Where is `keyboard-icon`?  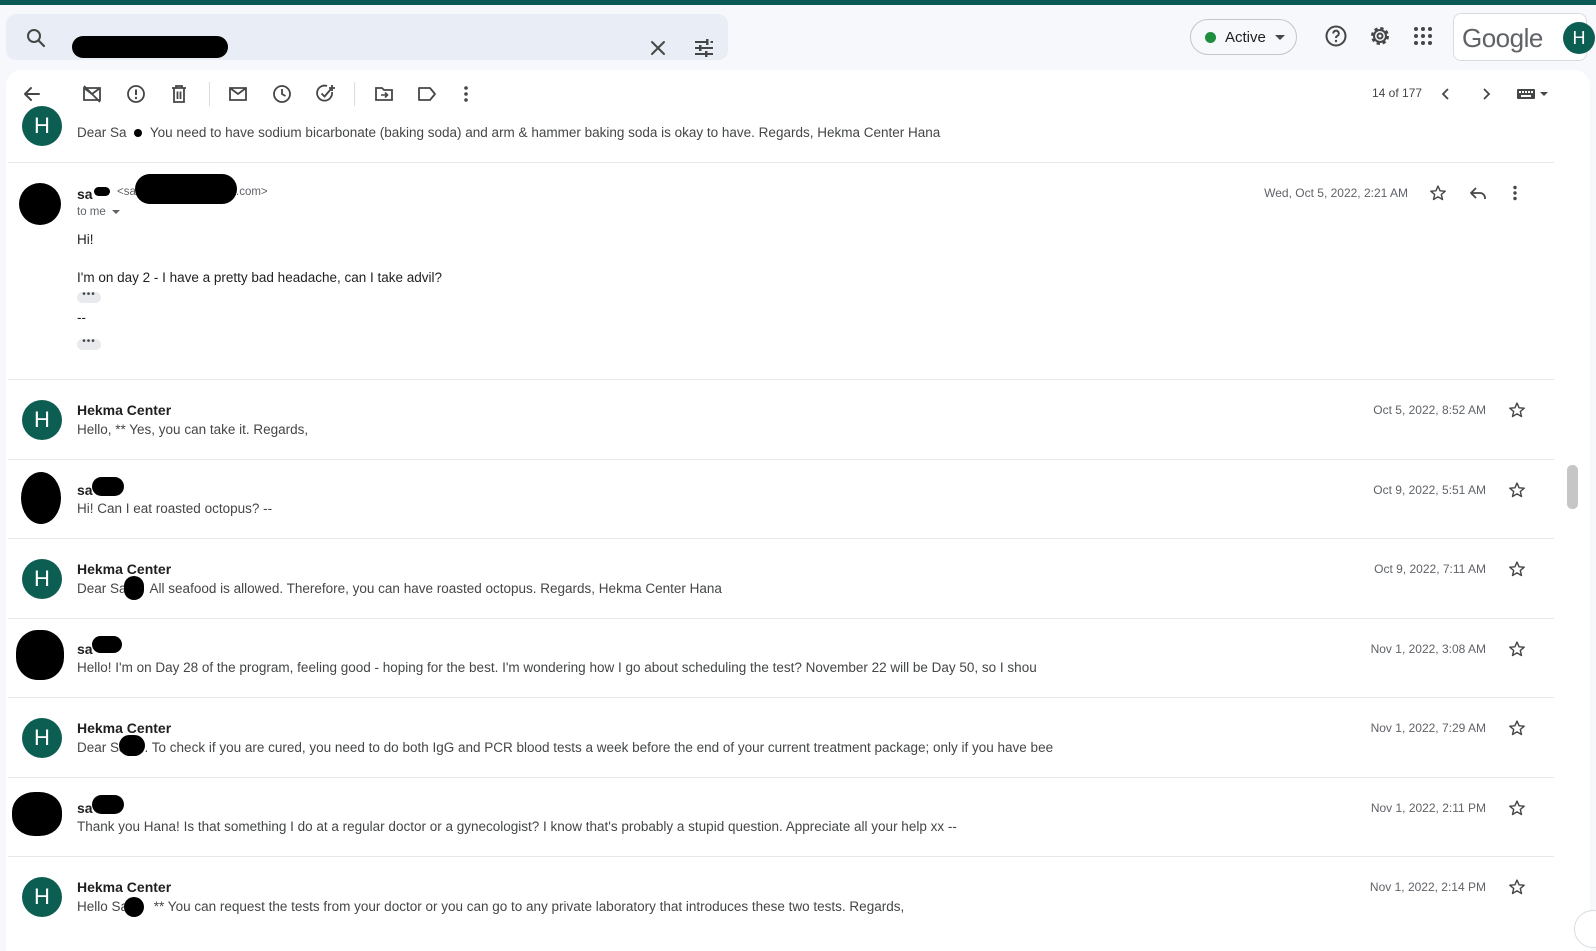 keyboard-icon is located at coordinates (1534, 96).